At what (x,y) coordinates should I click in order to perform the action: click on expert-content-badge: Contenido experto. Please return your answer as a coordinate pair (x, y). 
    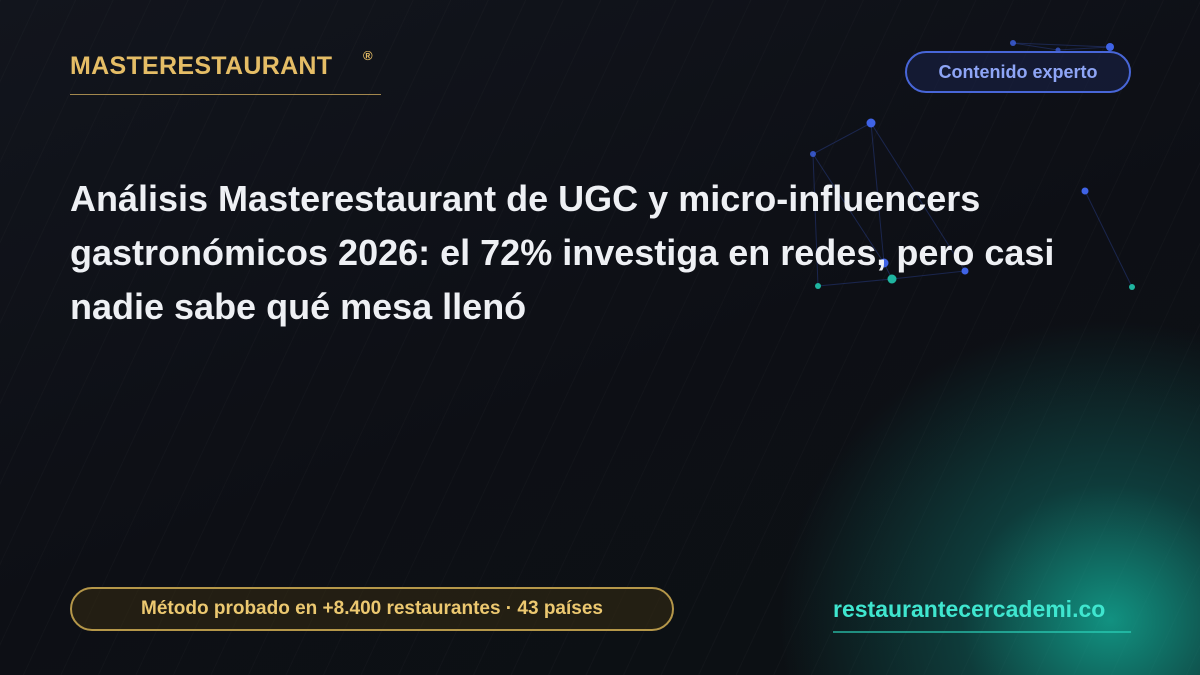
    Looking at the image, I should click on (1018, 72).